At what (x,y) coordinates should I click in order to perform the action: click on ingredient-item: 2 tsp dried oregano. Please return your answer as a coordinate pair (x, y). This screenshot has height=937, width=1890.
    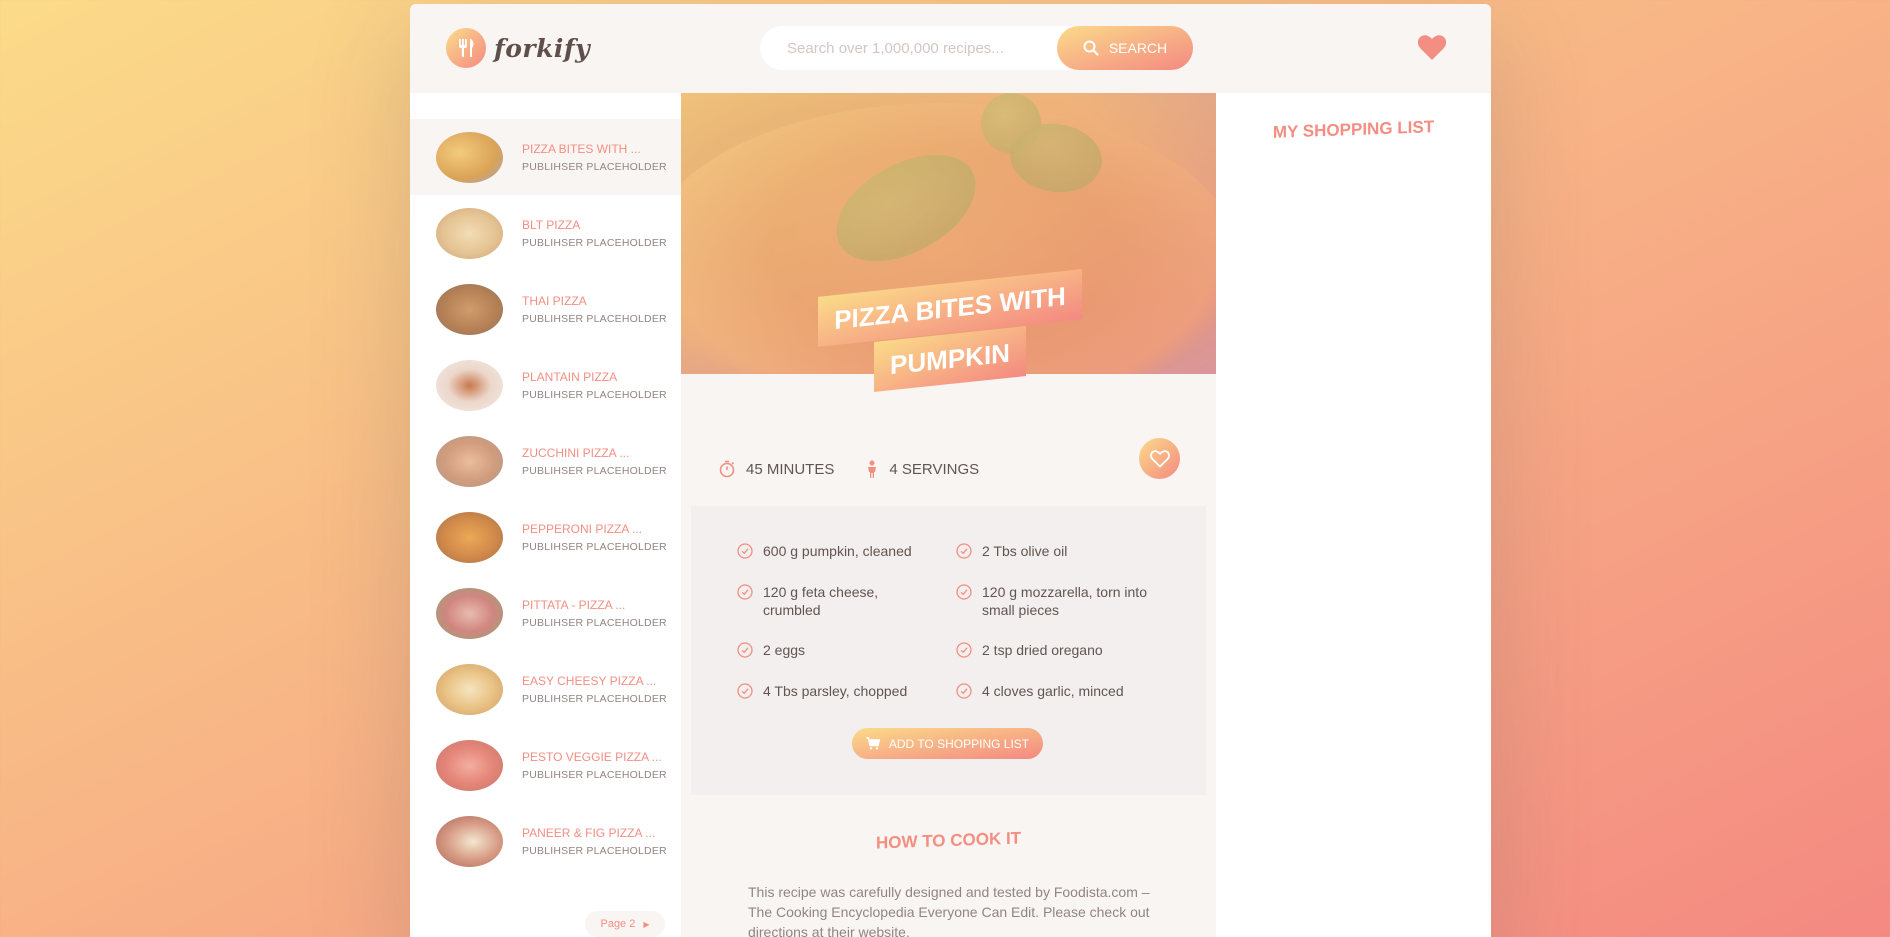
    Looking at the image, I should click on (1056, 650).